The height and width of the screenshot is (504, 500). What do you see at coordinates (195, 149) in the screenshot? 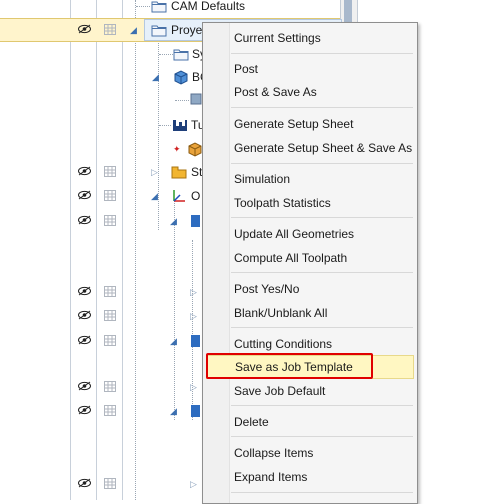
I see `workpiece-box-icon` at bounding box center [195, 149].